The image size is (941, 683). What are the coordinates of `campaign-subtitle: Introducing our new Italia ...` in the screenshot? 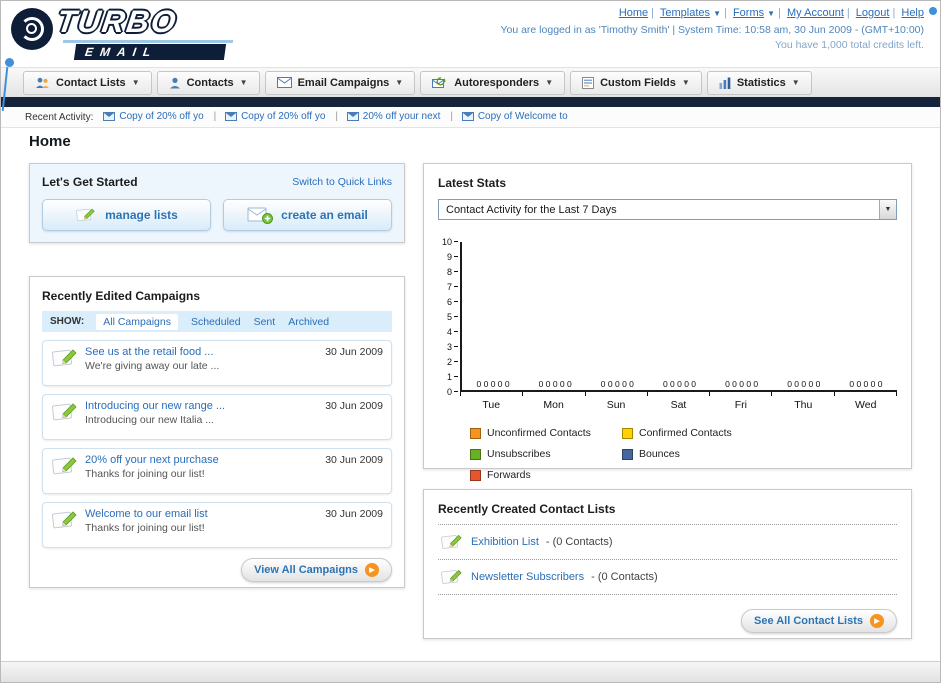 It's located at (149, 420).